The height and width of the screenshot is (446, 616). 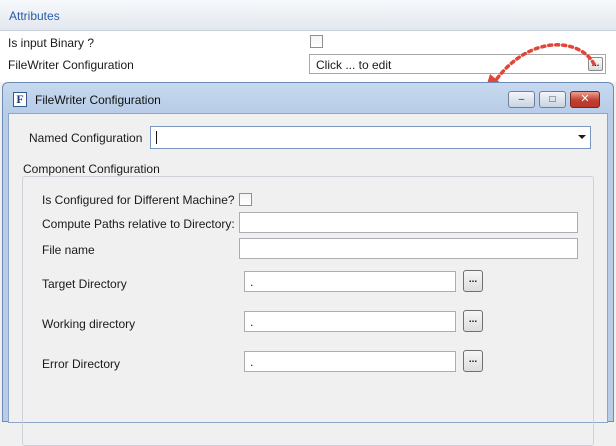 I want to click on input-binary-label: Is input Binary ?, so click(x=51, y=43).